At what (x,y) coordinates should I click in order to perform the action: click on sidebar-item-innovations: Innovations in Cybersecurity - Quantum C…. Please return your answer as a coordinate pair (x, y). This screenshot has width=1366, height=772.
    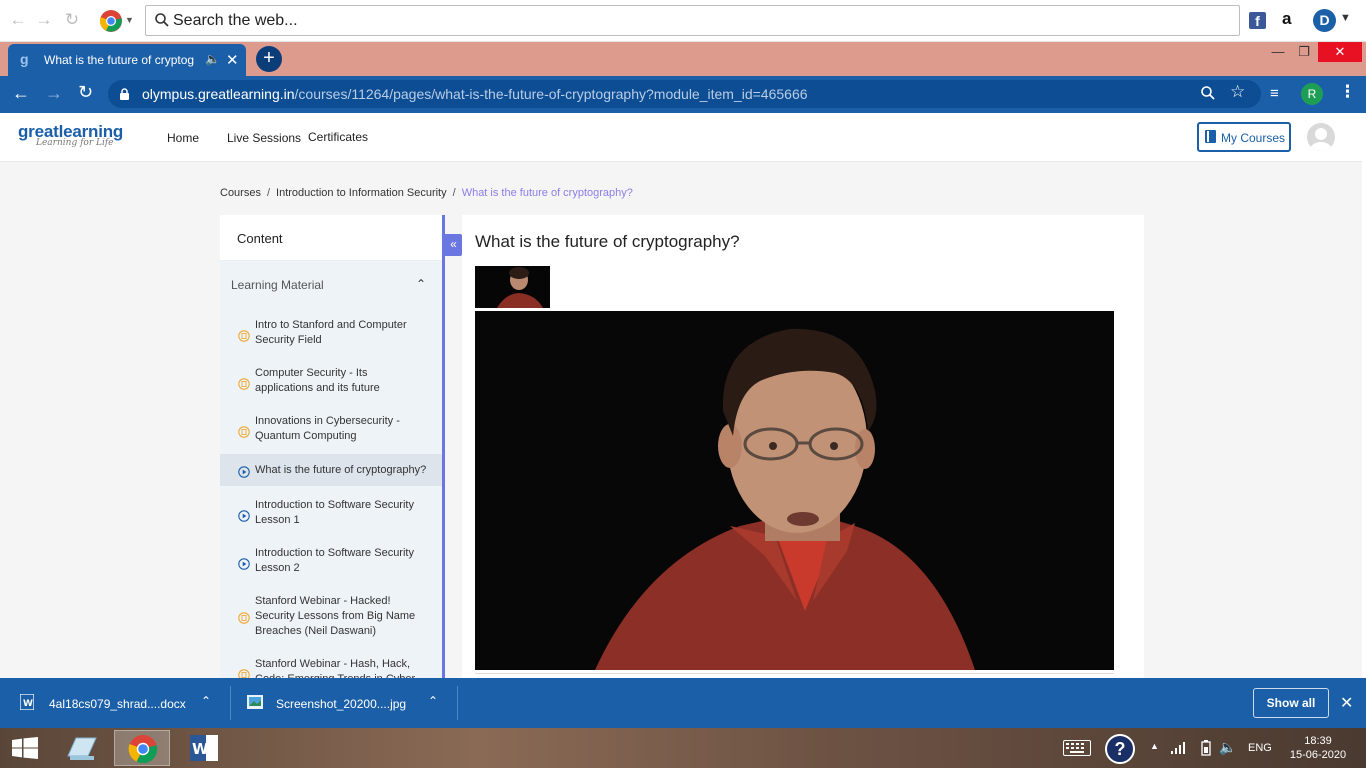
    Looking at the image, I should click on (331, 431).